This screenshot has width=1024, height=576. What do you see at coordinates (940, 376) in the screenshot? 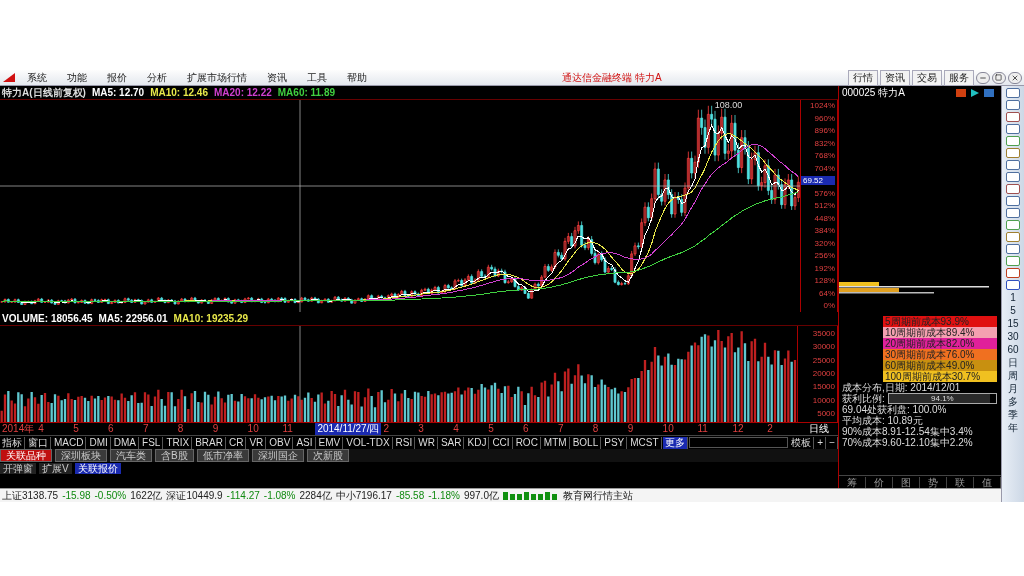
I see `cost-legend-item: 100周期前成本30.7%` at bounding box center [940, 376].